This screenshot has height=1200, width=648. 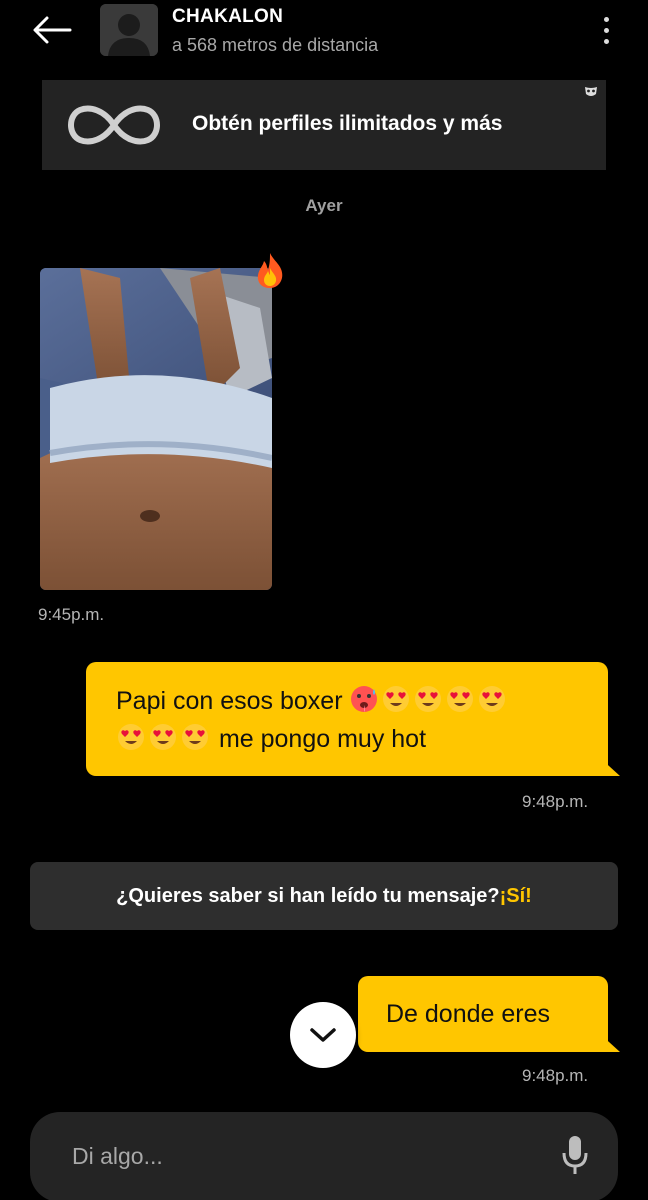 I want to click on photo-thumbnail, so click(x=156, y=429).